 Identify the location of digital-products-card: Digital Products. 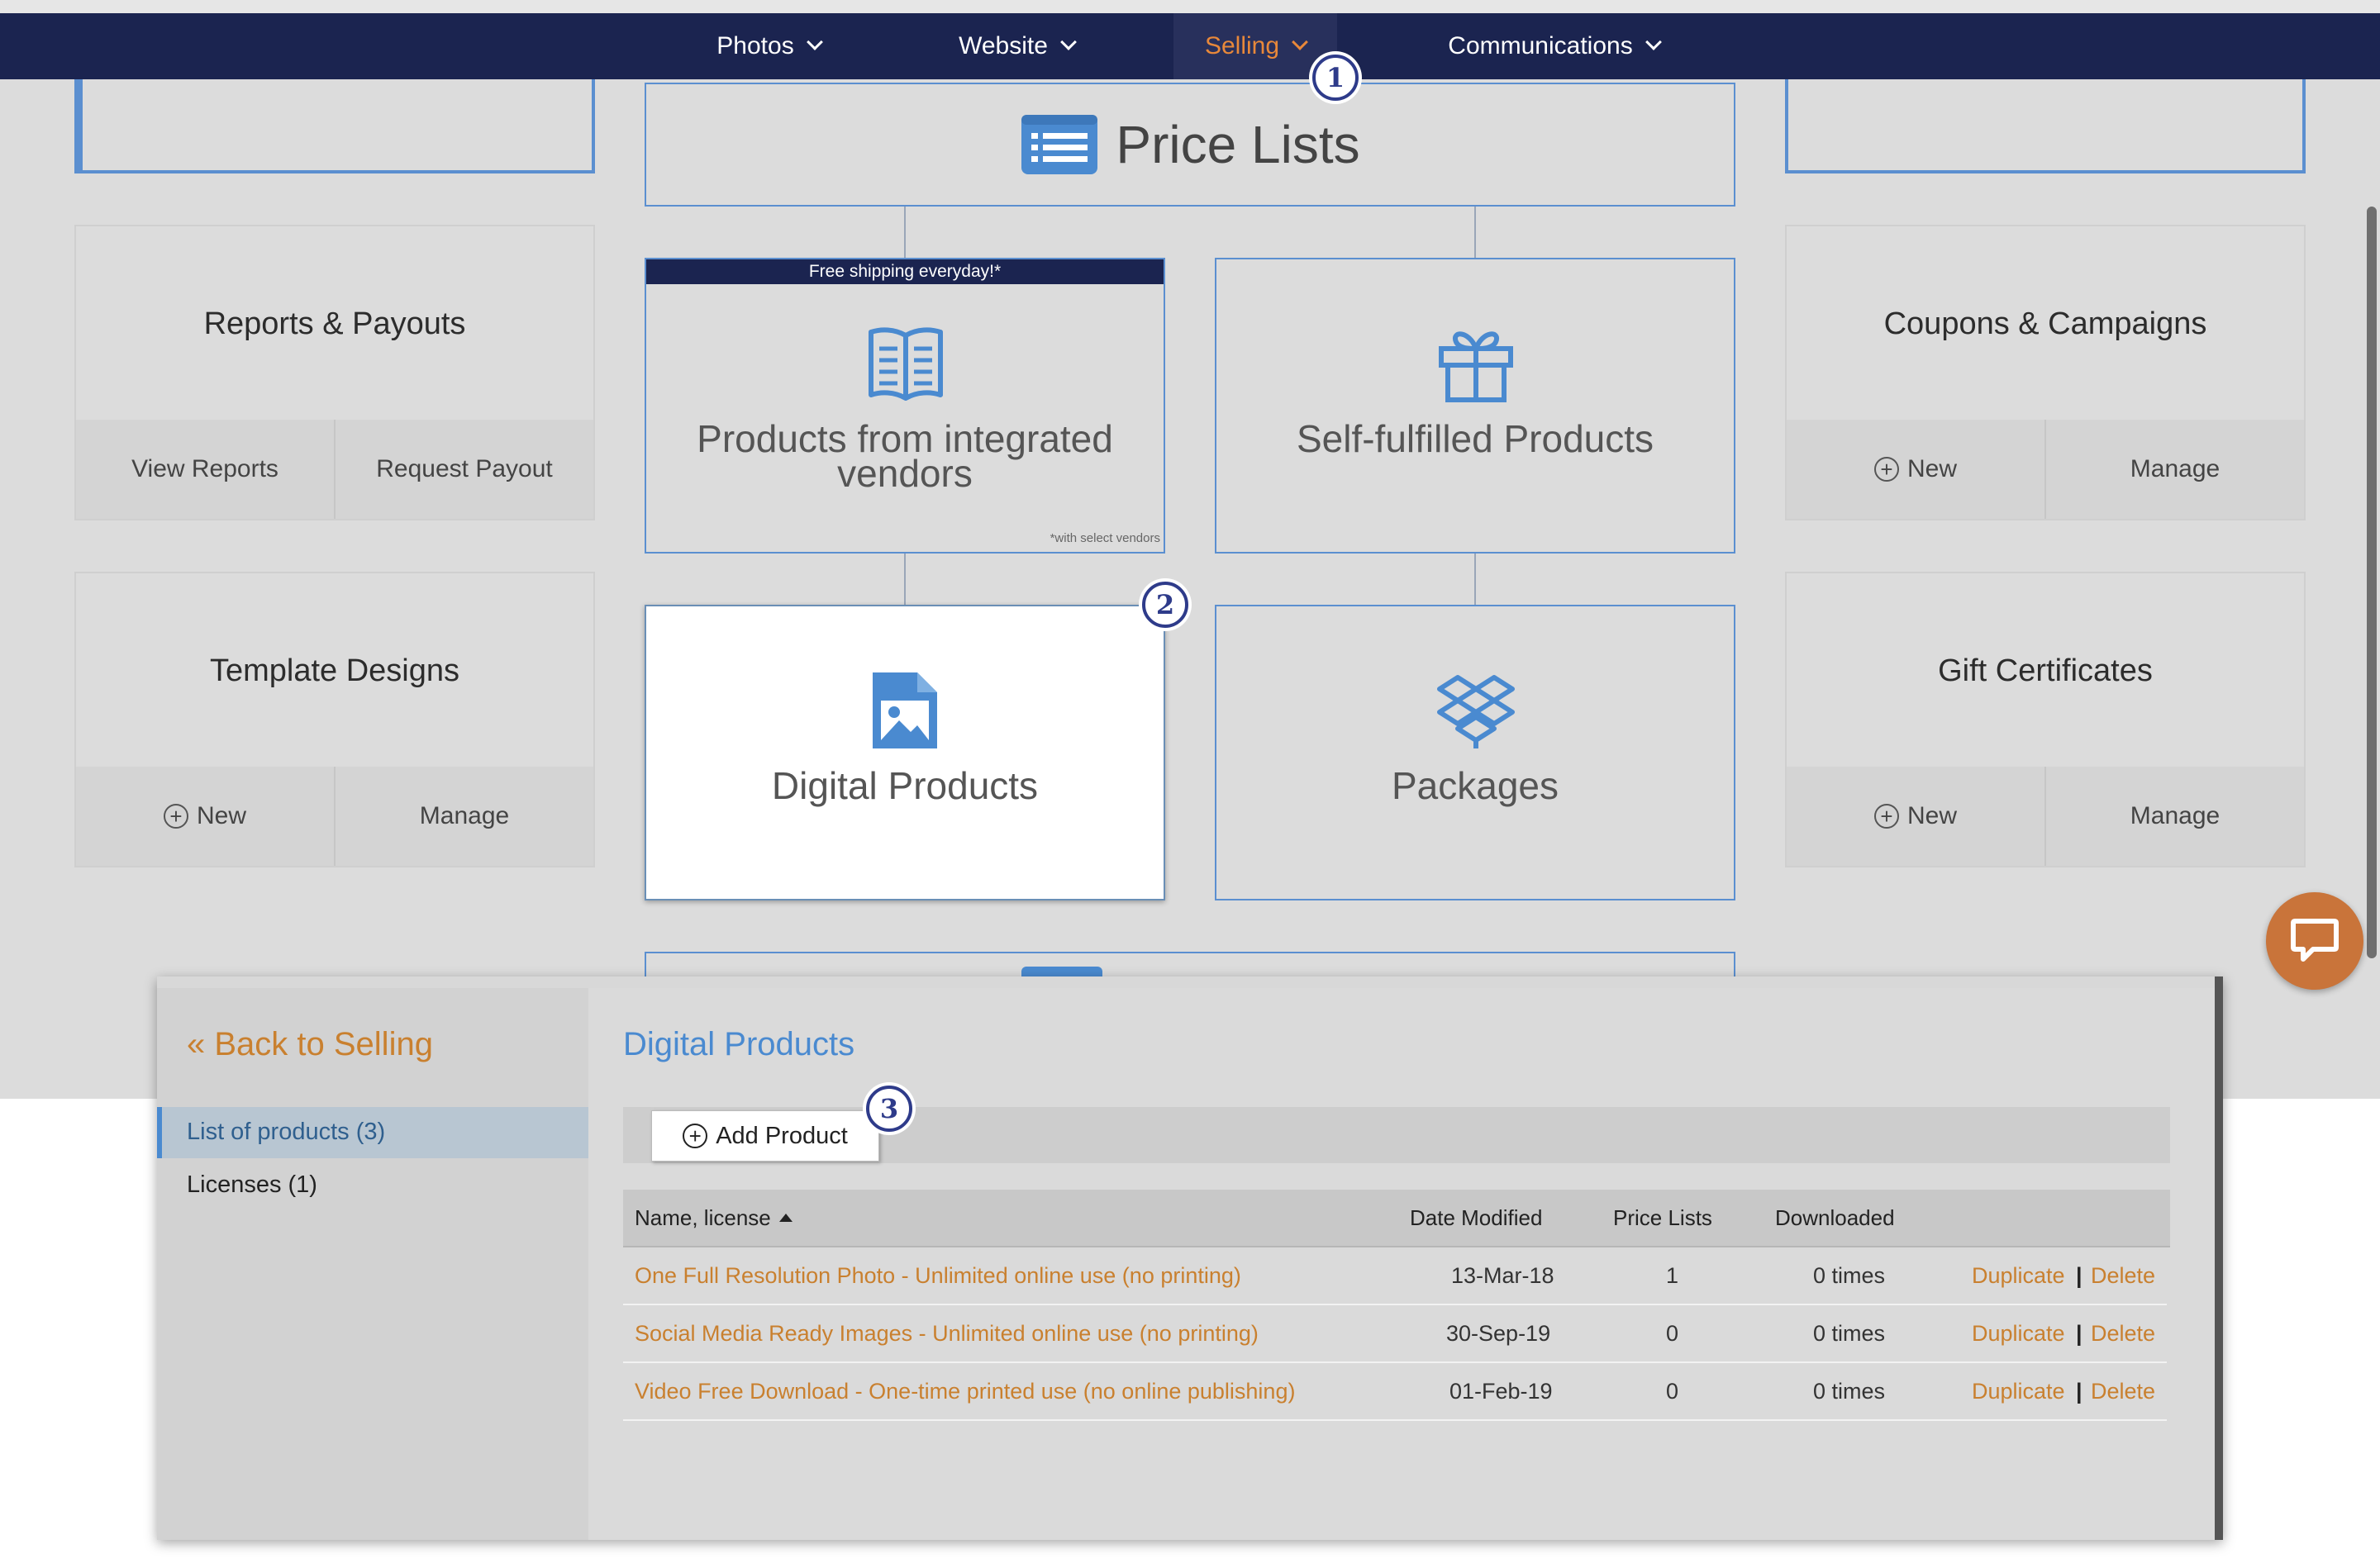
(905, 753).